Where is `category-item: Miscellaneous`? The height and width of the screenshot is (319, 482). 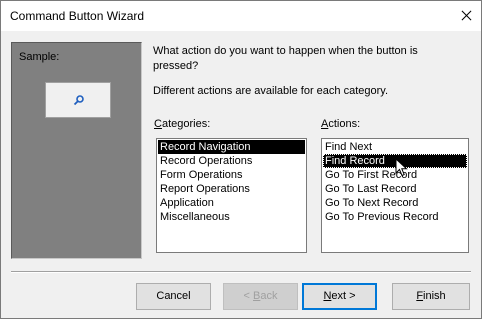 category-item: Miscellaneous is located at coordinates (231, 217).